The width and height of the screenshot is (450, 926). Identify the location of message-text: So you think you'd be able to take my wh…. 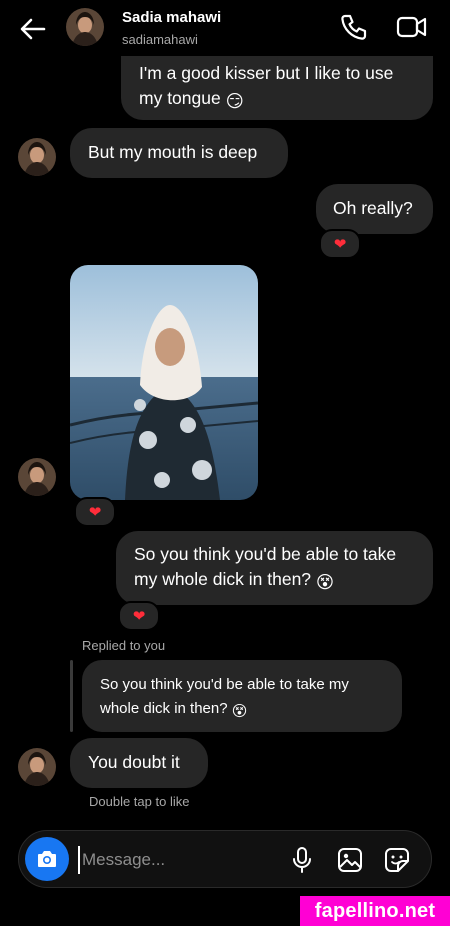
(265, 566).